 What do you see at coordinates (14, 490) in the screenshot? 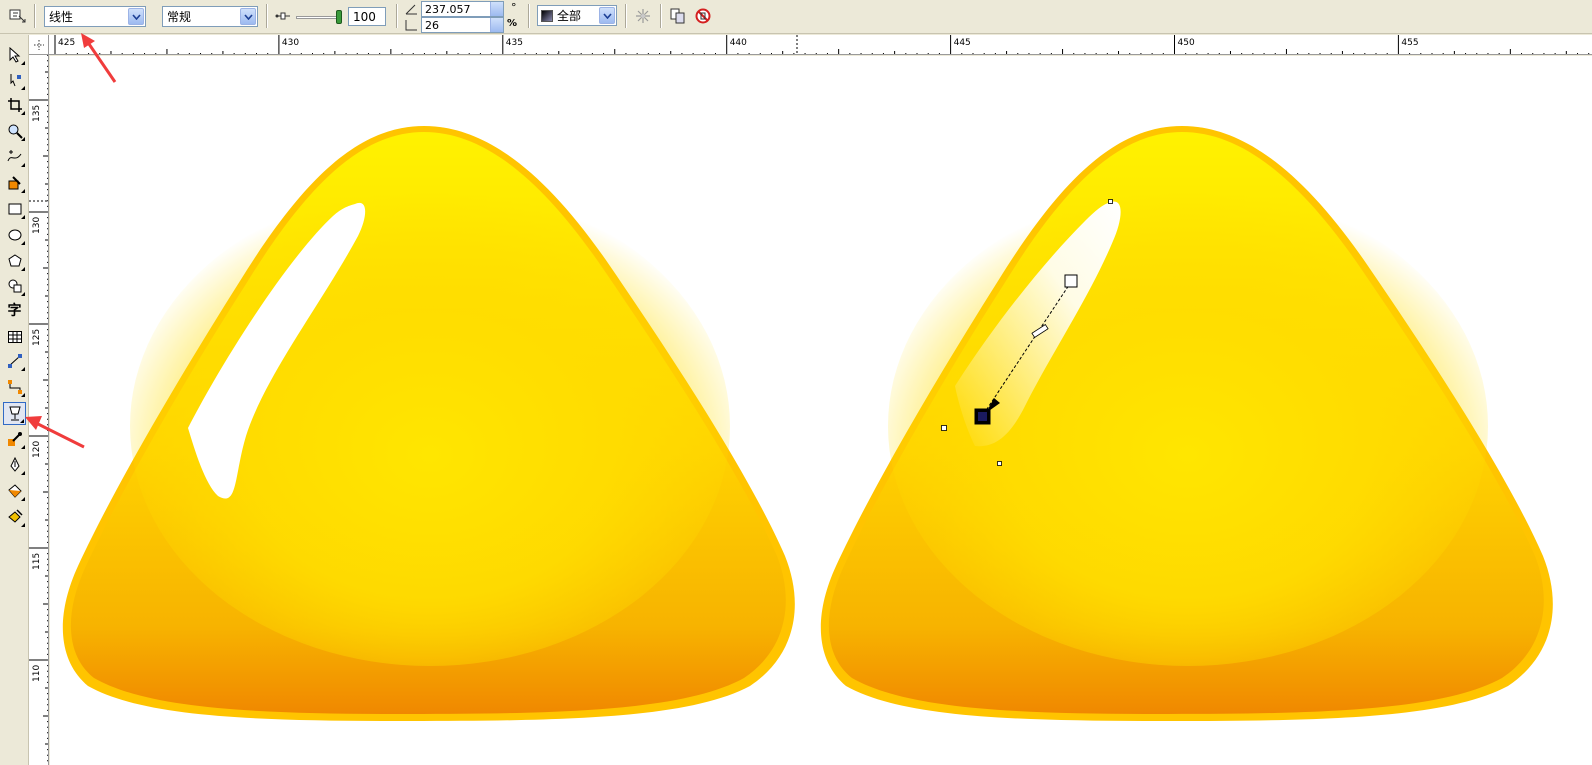
I see `fill-tool` at bounding box center [14, 490].